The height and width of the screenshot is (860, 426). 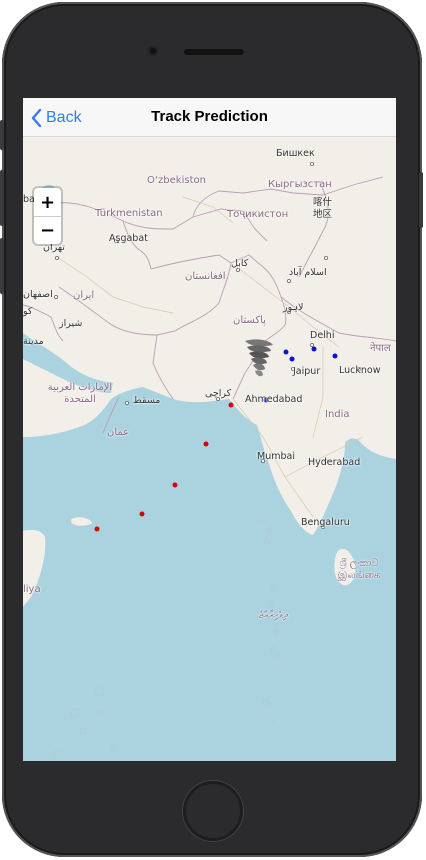 I want to click on mute-switch, so click(x=2, y=135).